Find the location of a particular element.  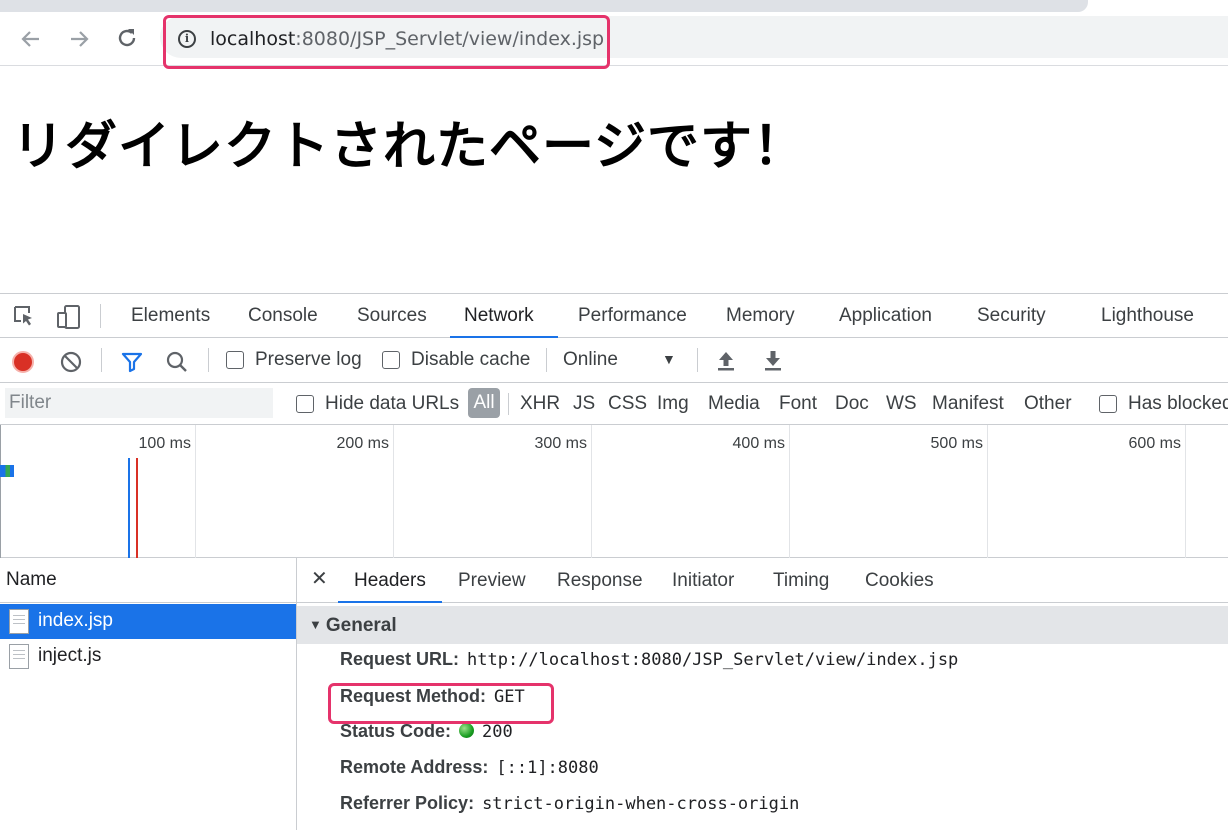

info-icon: i is located at coordinates (187, 39).